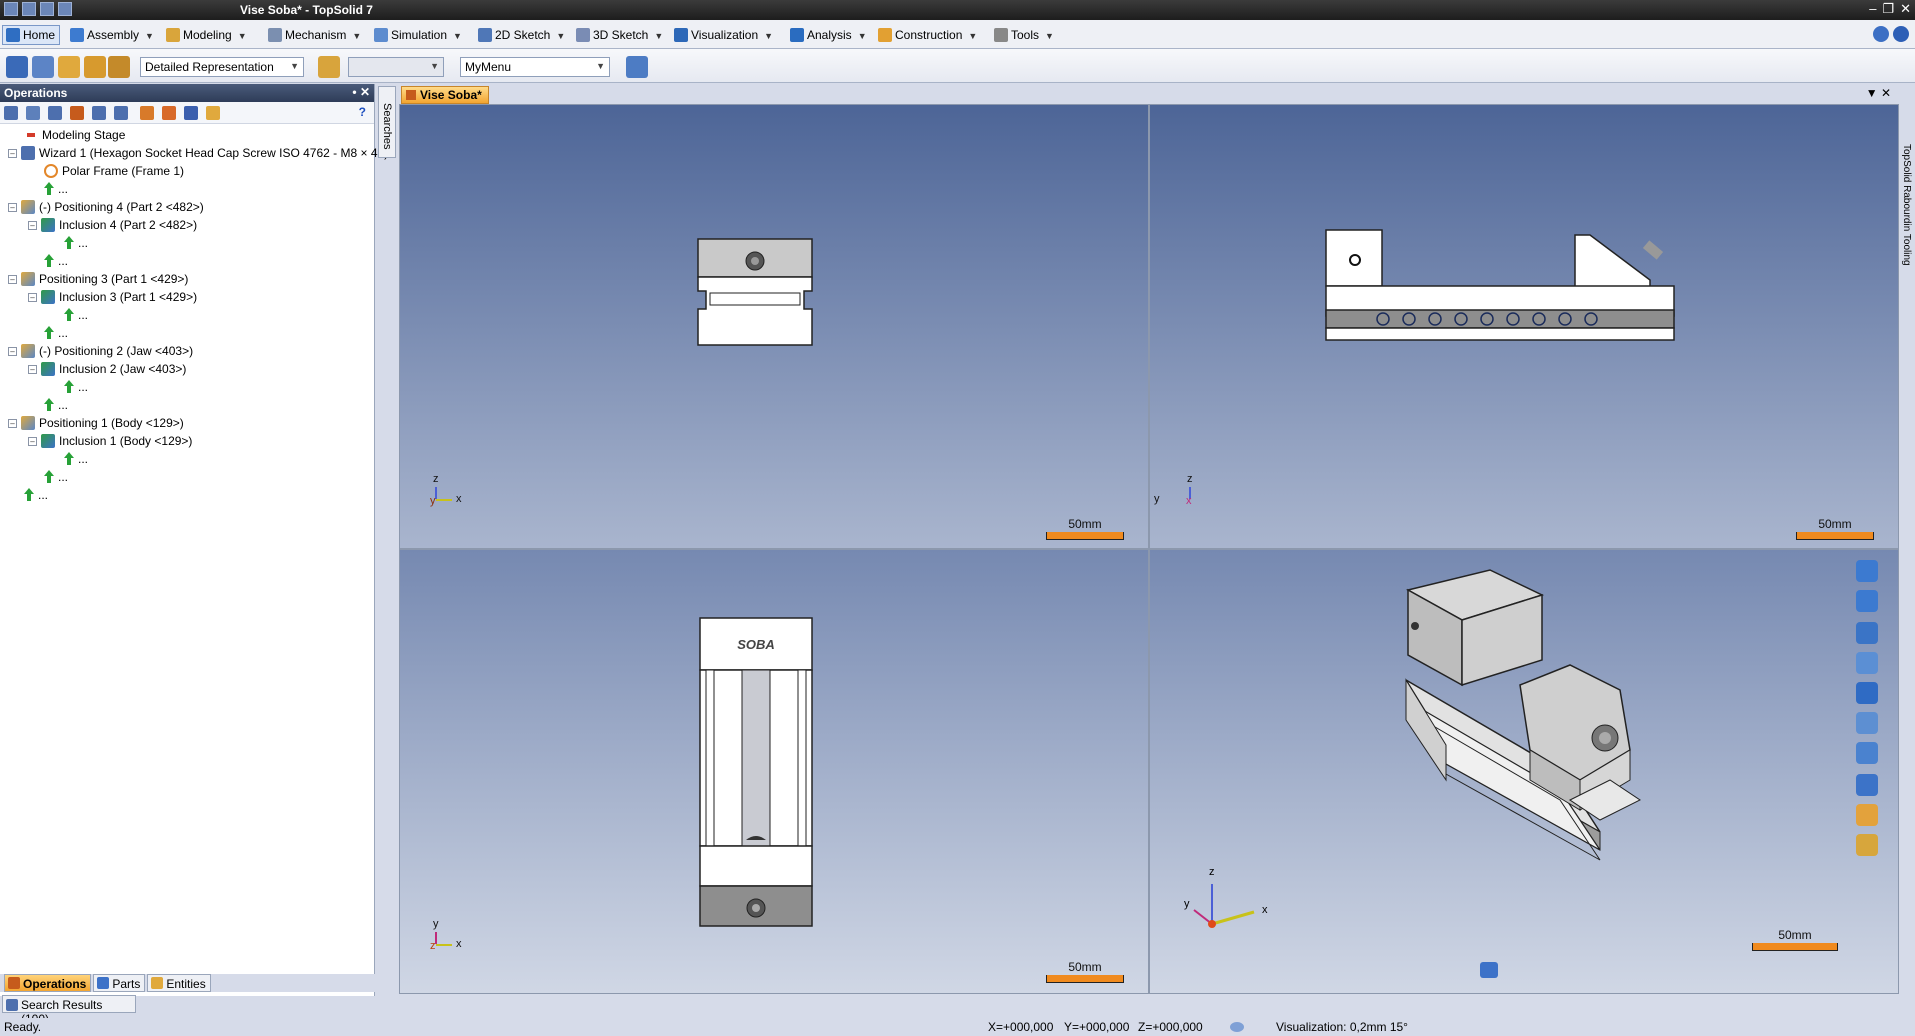 This screenshot has height=1036, width=1915. Describe the element at coordinates (1905, 9) in the screenshot. I see `close-icon: ✕` at that location.